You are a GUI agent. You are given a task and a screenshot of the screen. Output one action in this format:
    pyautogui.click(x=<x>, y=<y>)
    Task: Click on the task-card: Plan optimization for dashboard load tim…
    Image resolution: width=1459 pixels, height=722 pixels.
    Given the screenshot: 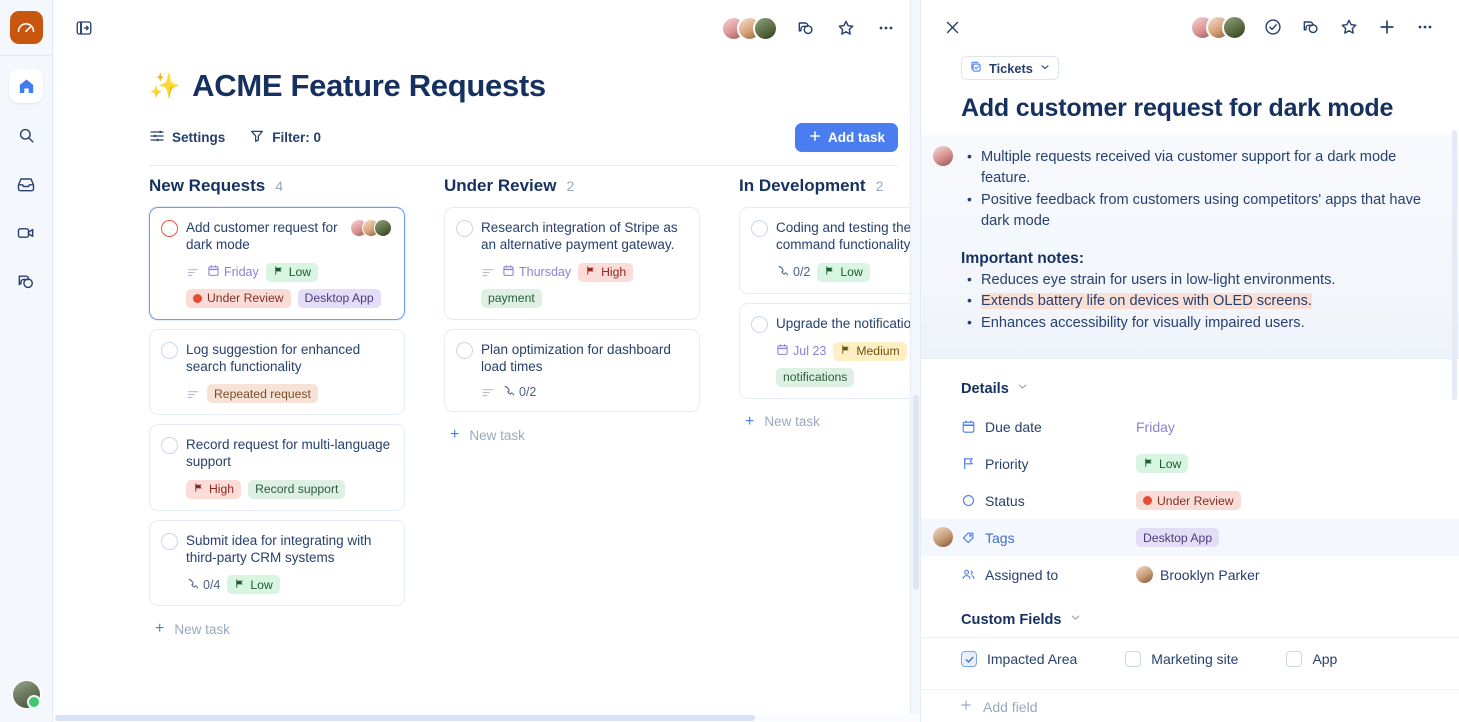 What is the action you would take?
    pyautogui.click(x=572, y=370)
    